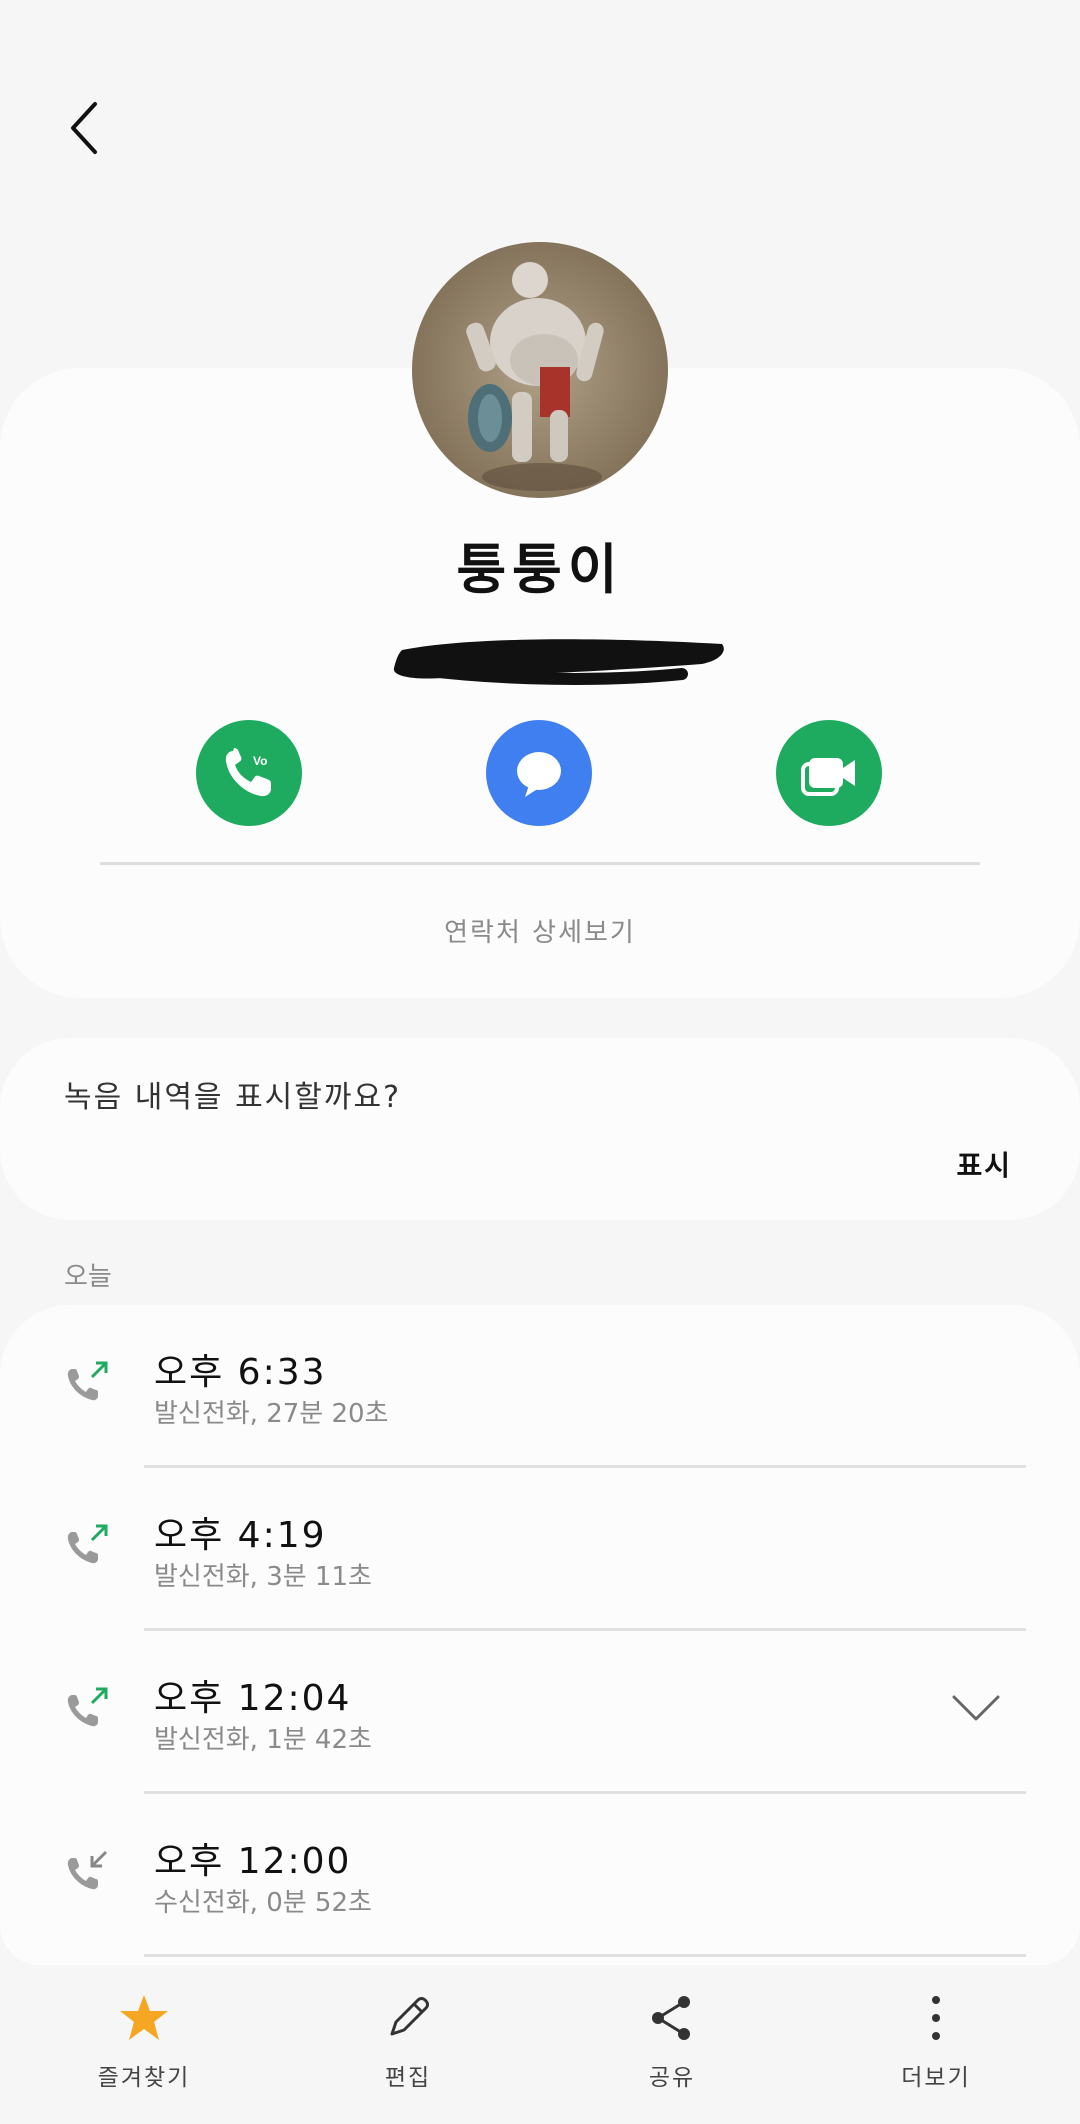 This screenshot has height=2124, width=1080. Describe the element at coordinates (88, 1277) in the screenshot. I see `section-label-today: 오늘` at that location.